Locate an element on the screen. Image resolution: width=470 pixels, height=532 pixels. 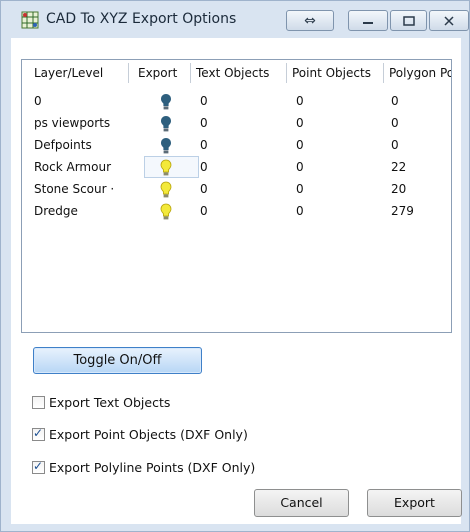
close-icon is located at coordinates (449, 20).